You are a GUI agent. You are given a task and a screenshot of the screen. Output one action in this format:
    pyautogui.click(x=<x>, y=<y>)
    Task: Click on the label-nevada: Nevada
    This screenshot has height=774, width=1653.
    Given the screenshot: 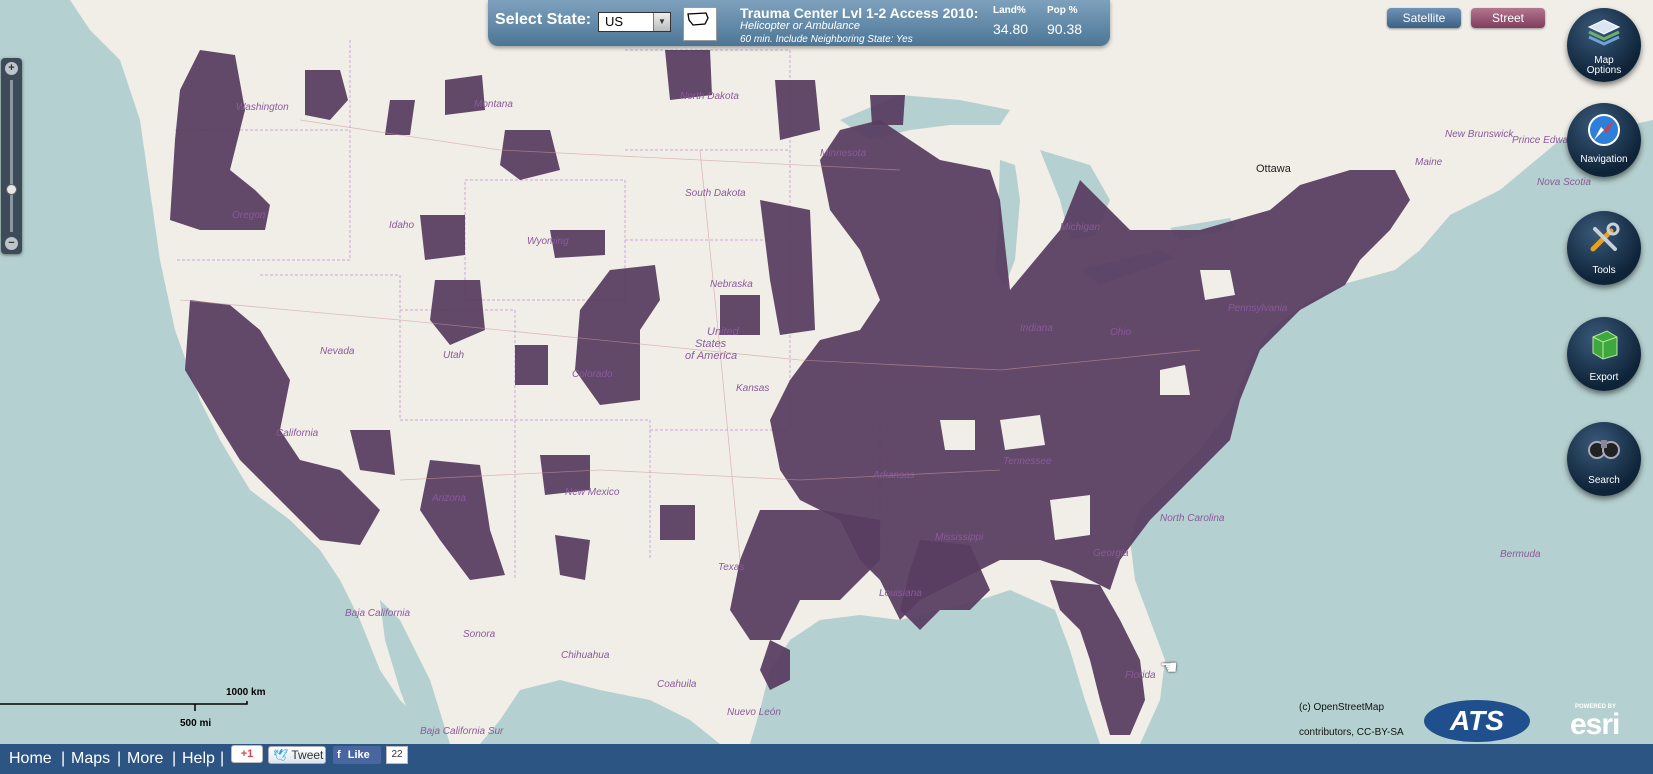 What is the action you would take?
    pyautogui.click(x=337, y=351)
    